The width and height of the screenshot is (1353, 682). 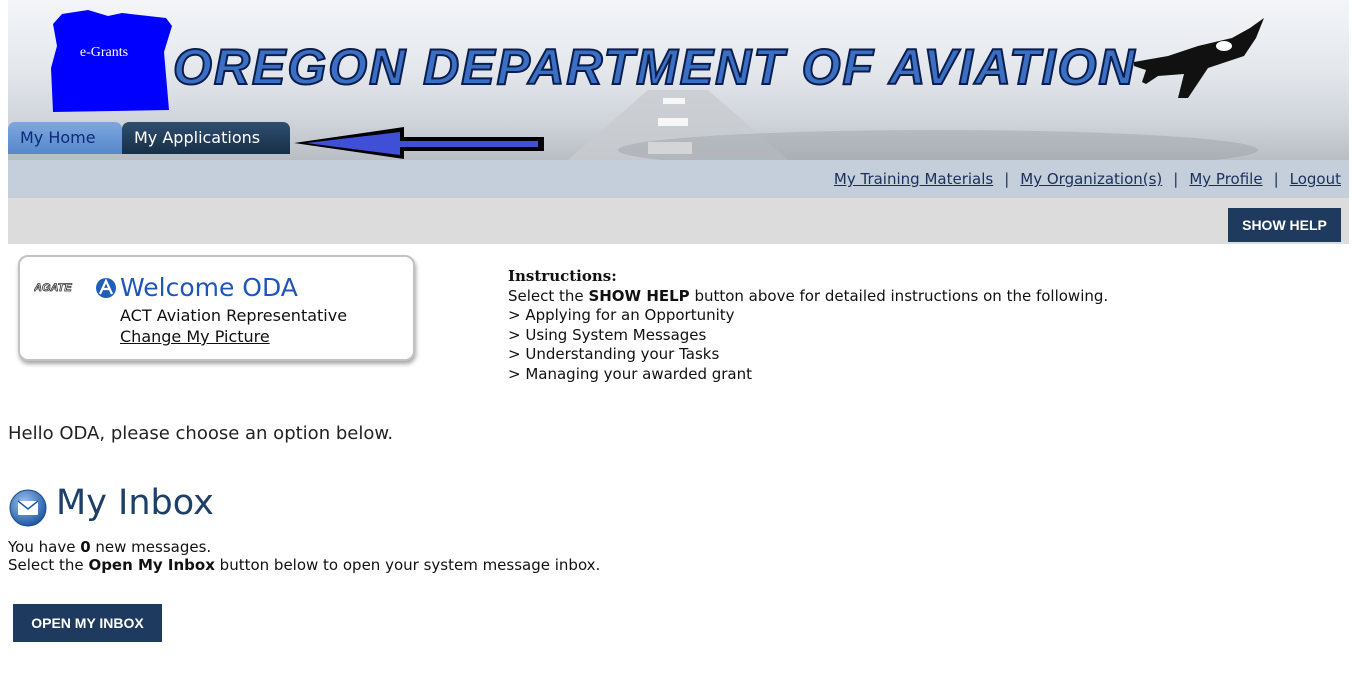 I want to click on inbox-envelope-icon, so click(x=28, y=508).